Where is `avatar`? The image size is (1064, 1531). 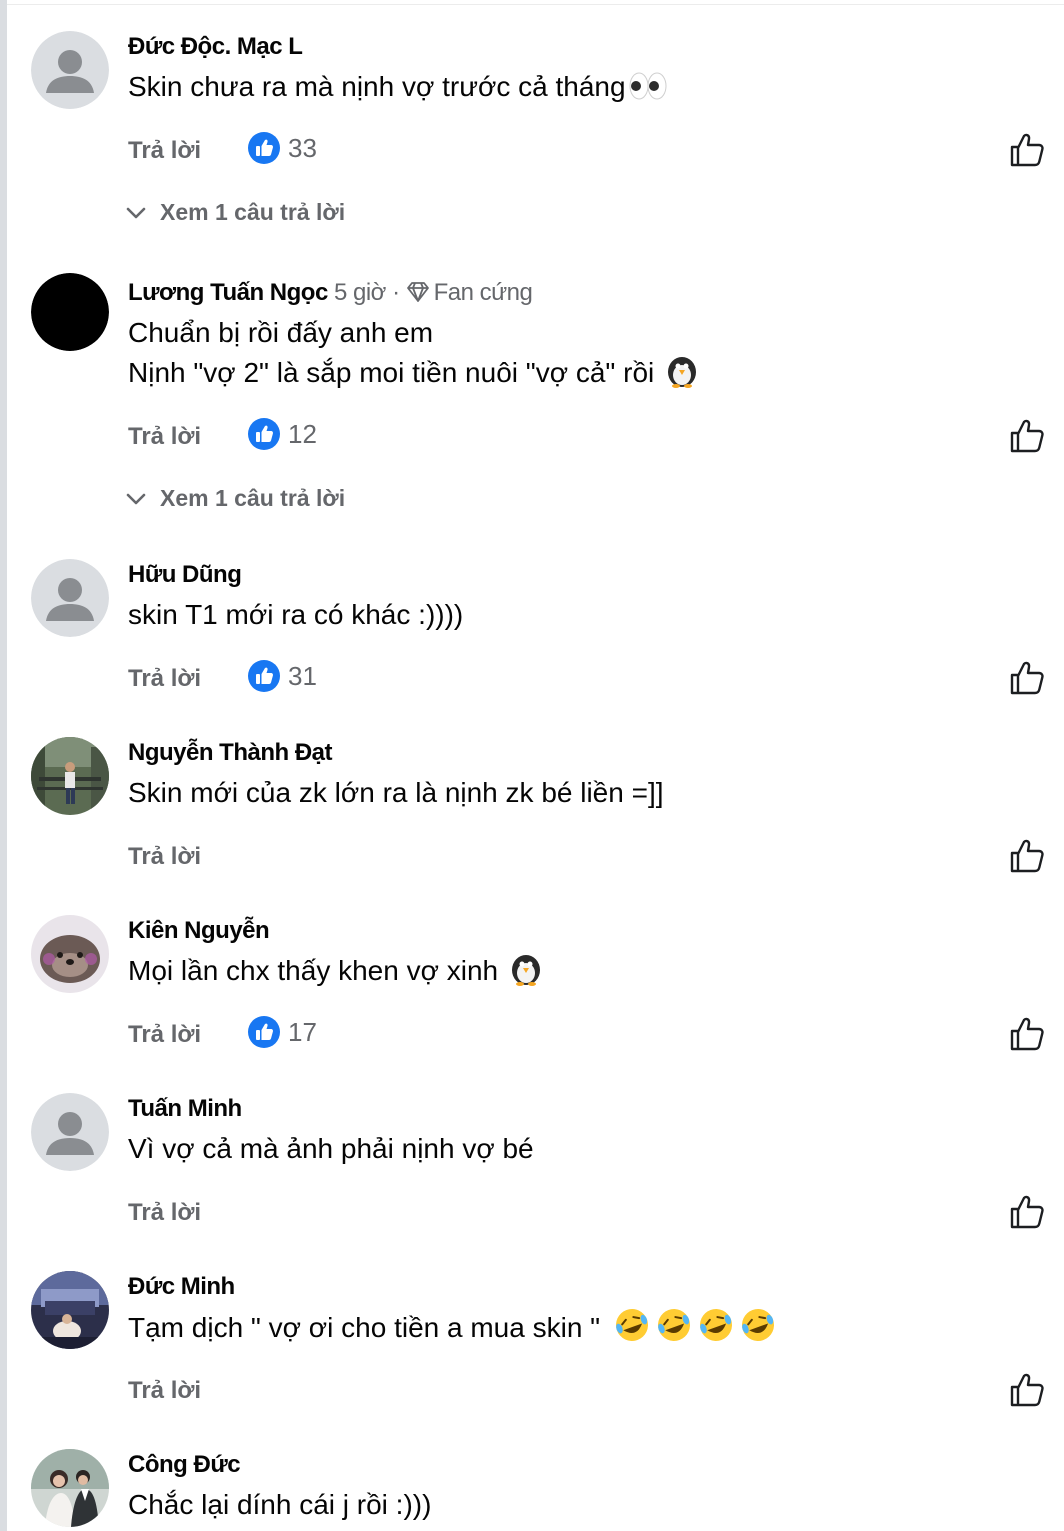 avatar is located at coordinates (70, 1488).